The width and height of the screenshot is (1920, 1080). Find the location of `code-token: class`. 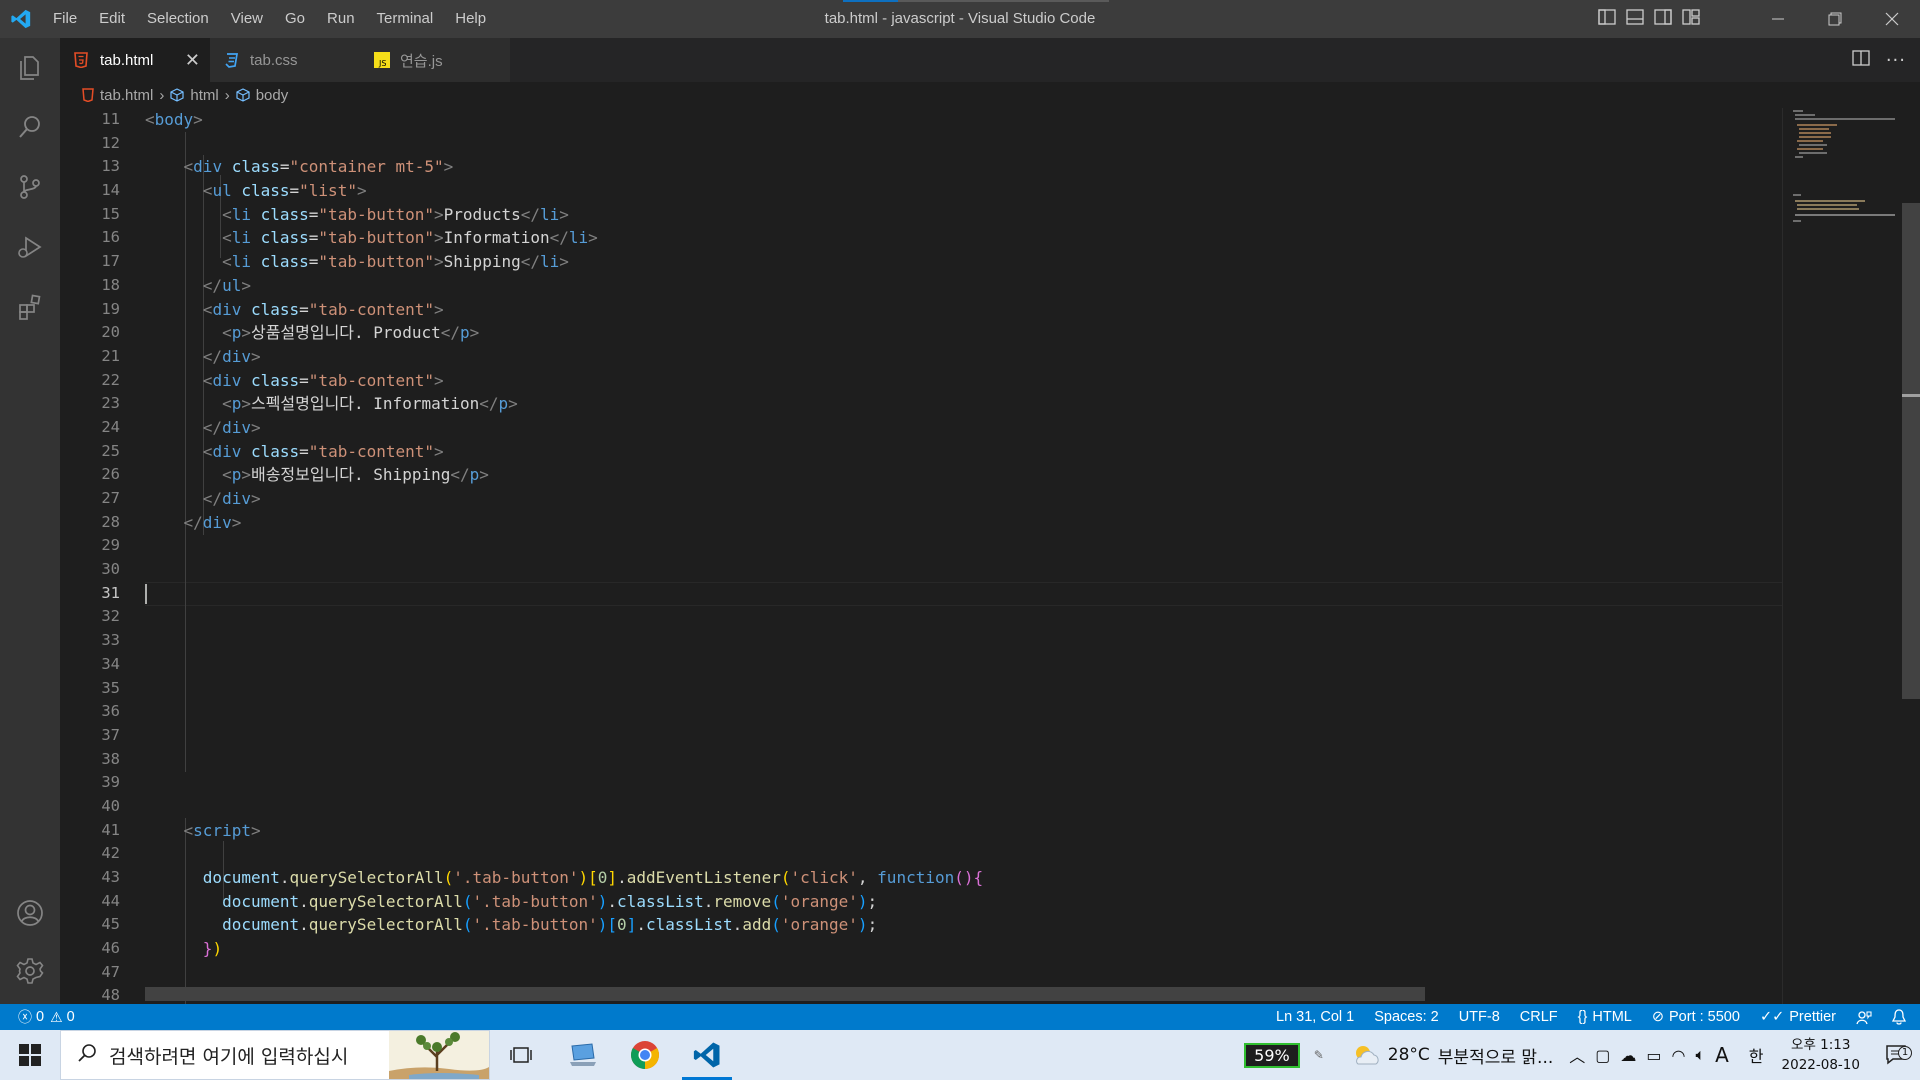

code-token: class is located at coordinates (284, 262).